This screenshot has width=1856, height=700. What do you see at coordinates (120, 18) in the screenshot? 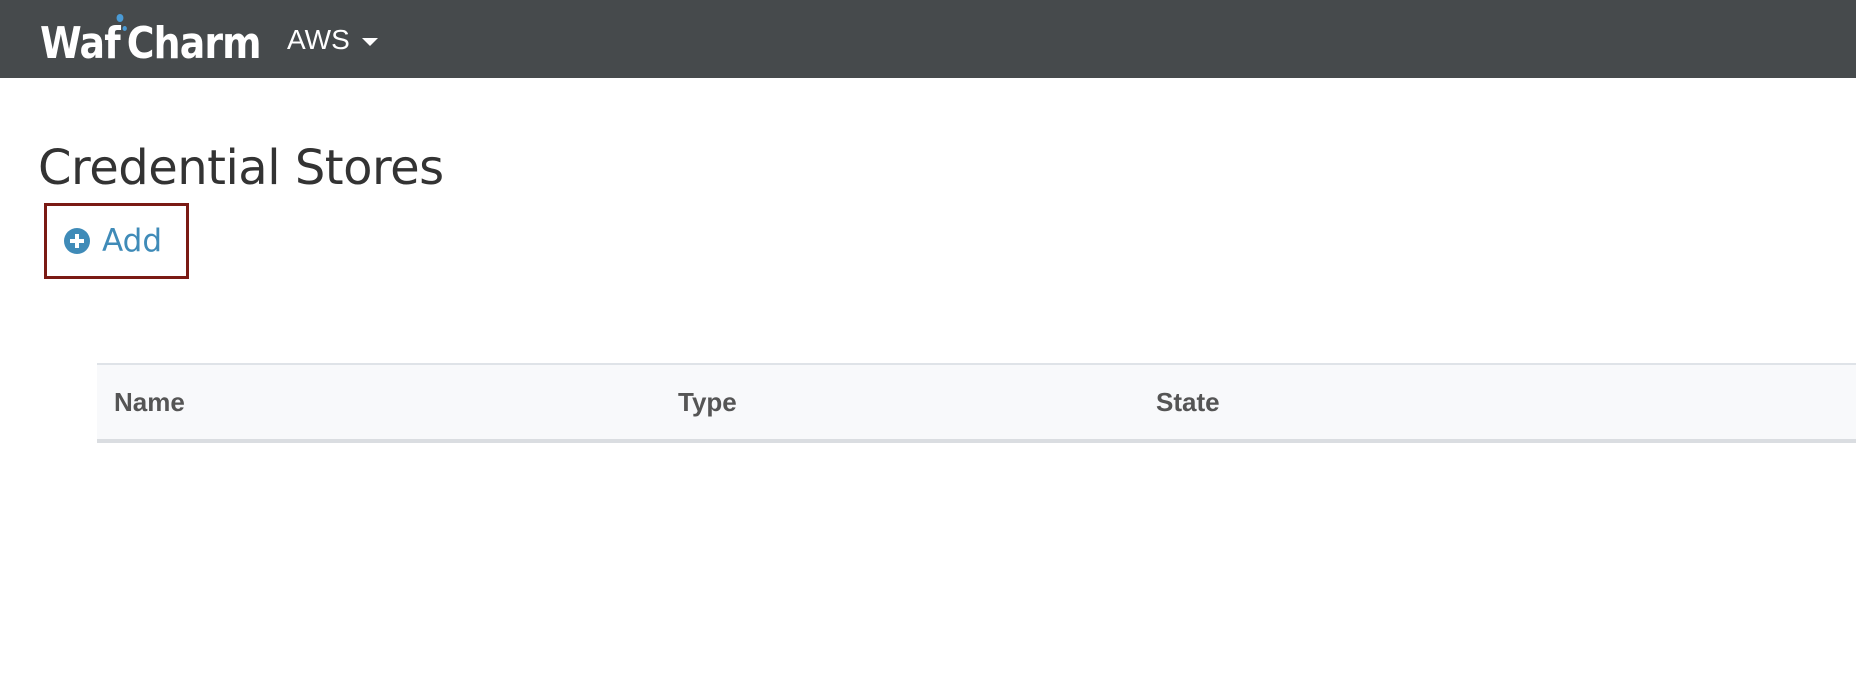
I see `logo-dot-large` at bounding box center [120, 18].